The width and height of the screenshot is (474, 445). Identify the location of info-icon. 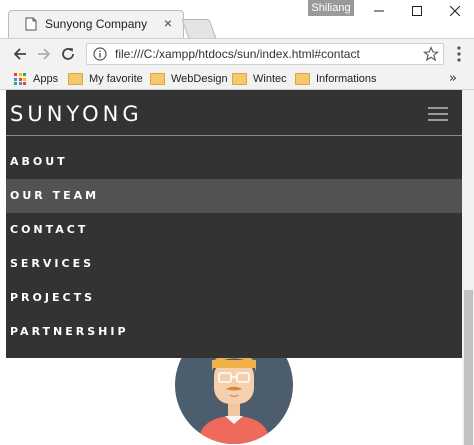
(100, 54).